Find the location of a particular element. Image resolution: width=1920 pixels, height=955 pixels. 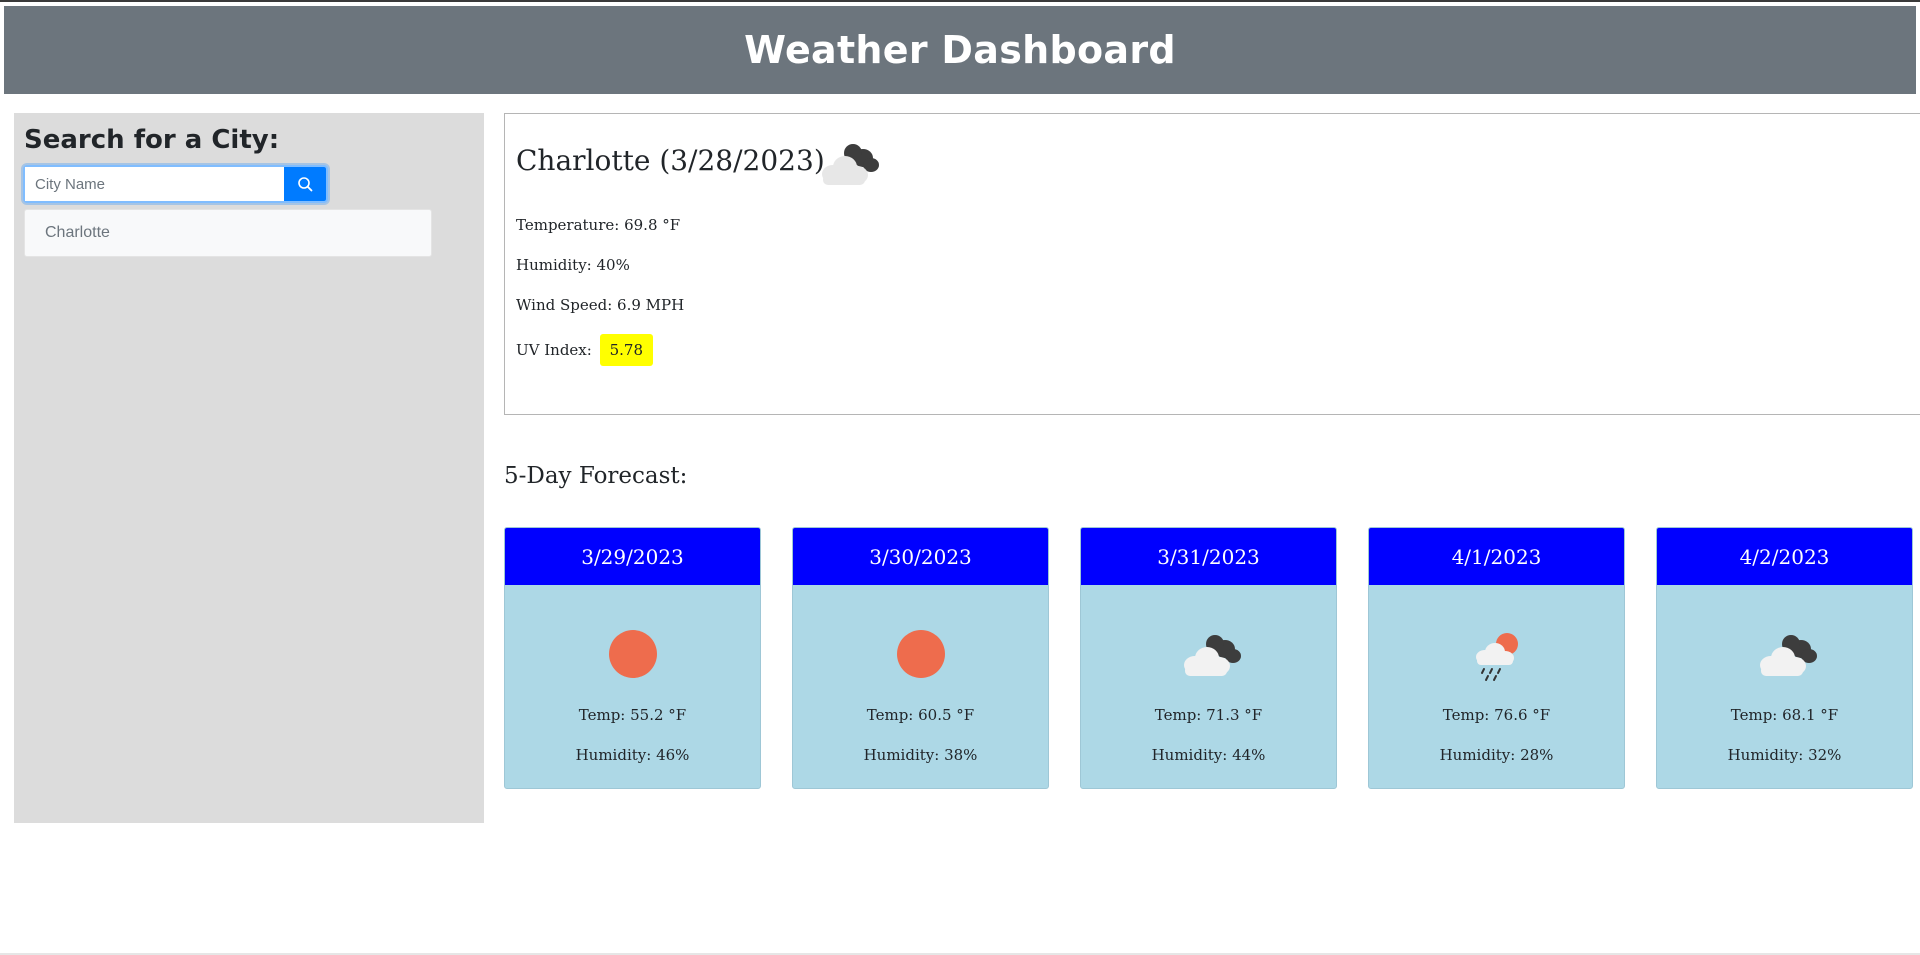

current-humidity: Humidity: 40% is located at coordinates (573, 265).